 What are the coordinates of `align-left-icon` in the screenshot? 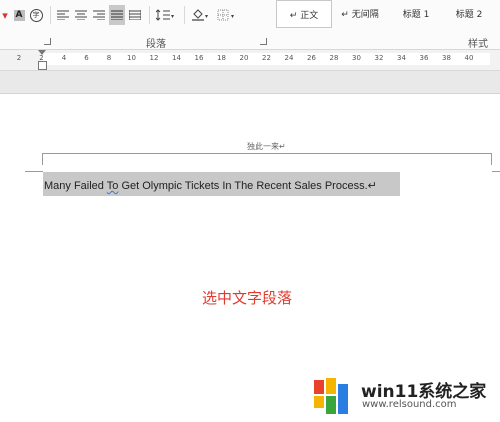 It's located at (63, 15).